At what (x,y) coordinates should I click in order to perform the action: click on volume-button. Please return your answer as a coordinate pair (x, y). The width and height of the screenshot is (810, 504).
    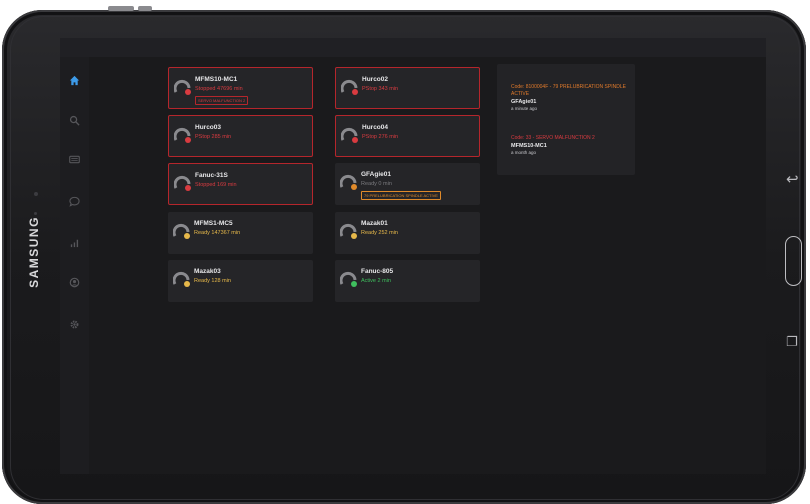
    Looking at the image, I should click on (121, 8).